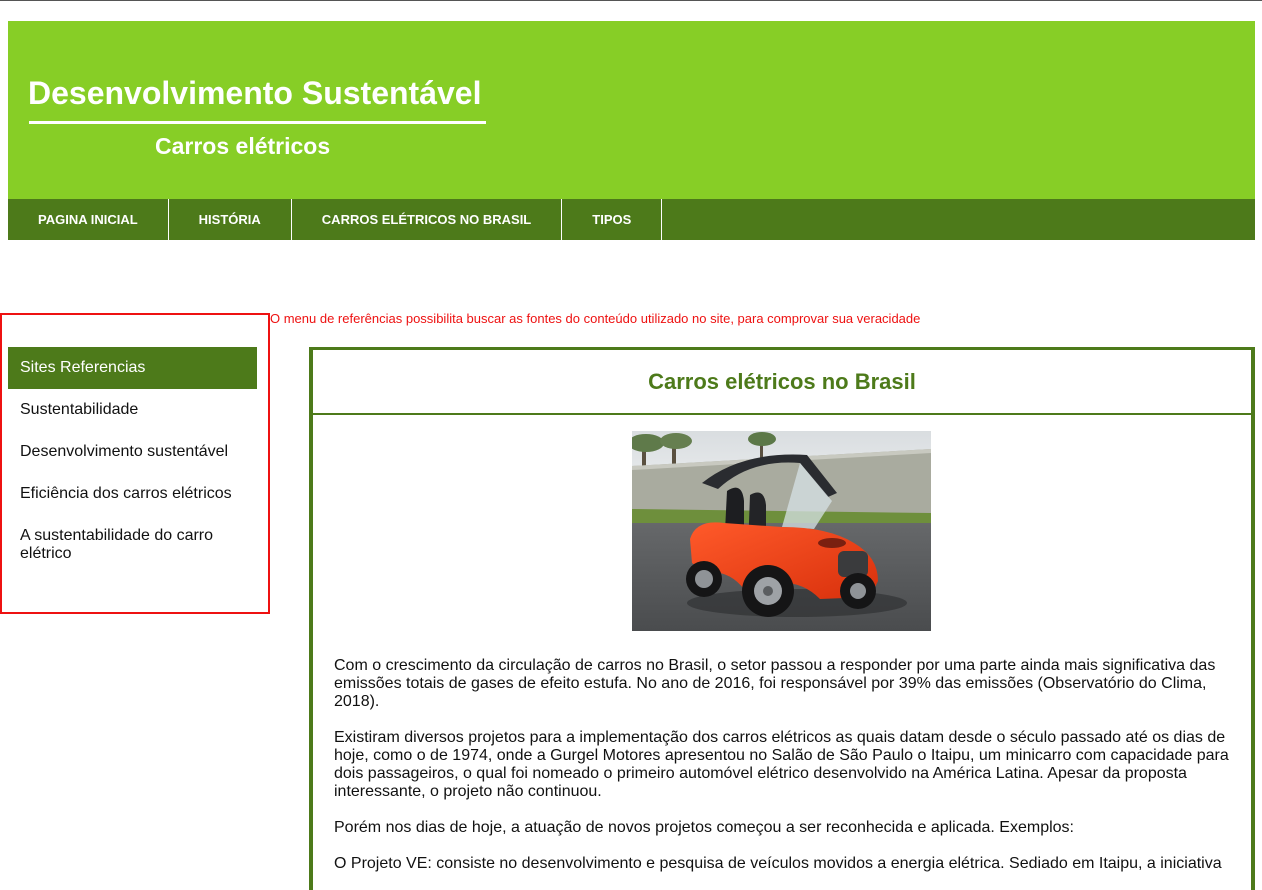 Image resolution: width=1262 pixels, height=890 pixels. I want to click on sidebar-item-sustentabilidade: Sustentabilidade, so click(132, 410).